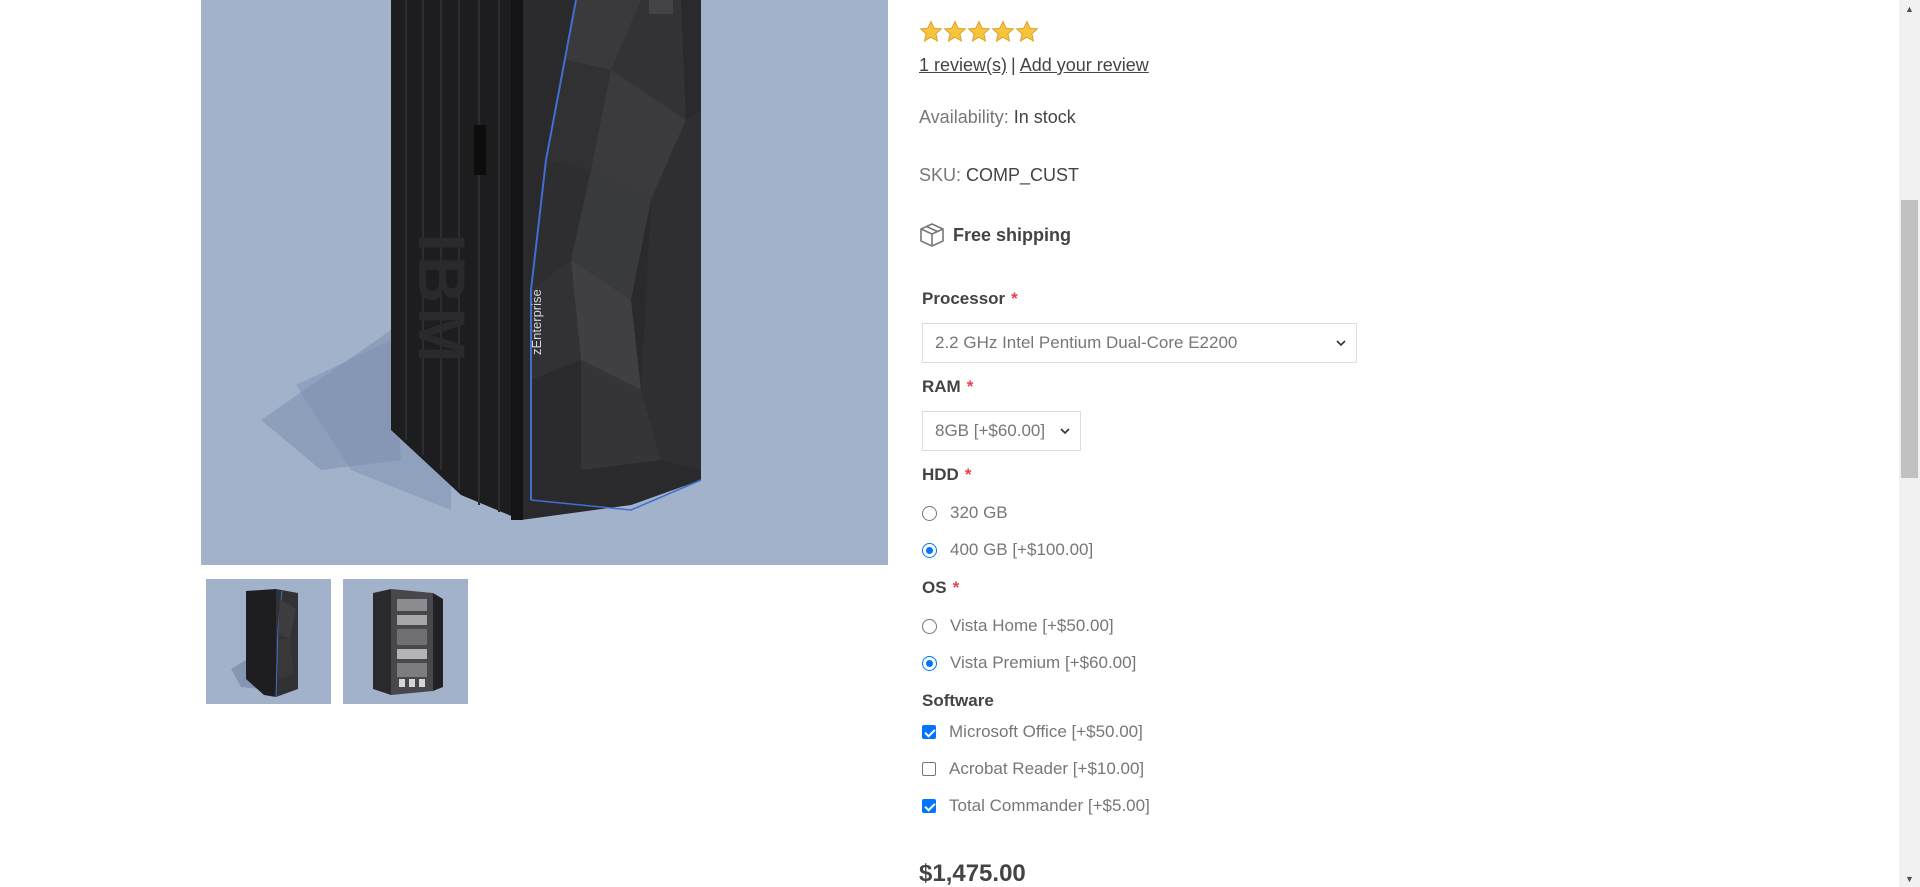 Image resolution: width=1920 pixels, height=887 pixels. What do you see at coordinates (964, 117) in the screenshot?
I see `availability-label: Availability:` at bounding box center [964, 117].